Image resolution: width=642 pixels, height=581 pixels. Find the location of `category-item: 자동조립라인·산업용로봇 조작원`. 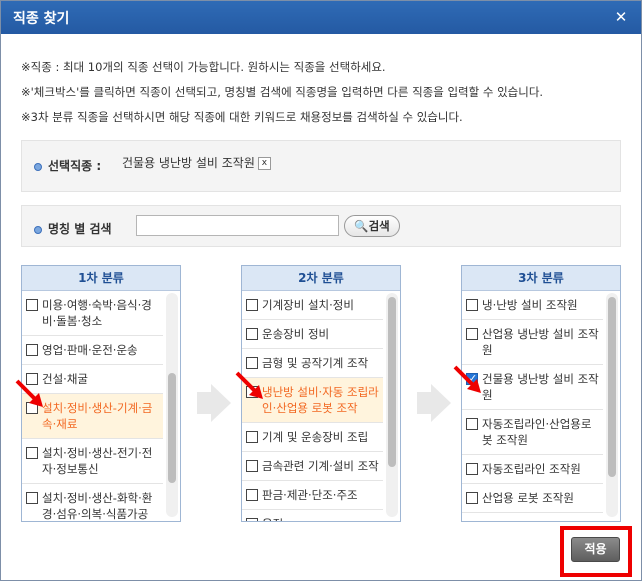

category-item: 자동조립라인·산업용로봇 조작원 is located at coordinates (532, 432).